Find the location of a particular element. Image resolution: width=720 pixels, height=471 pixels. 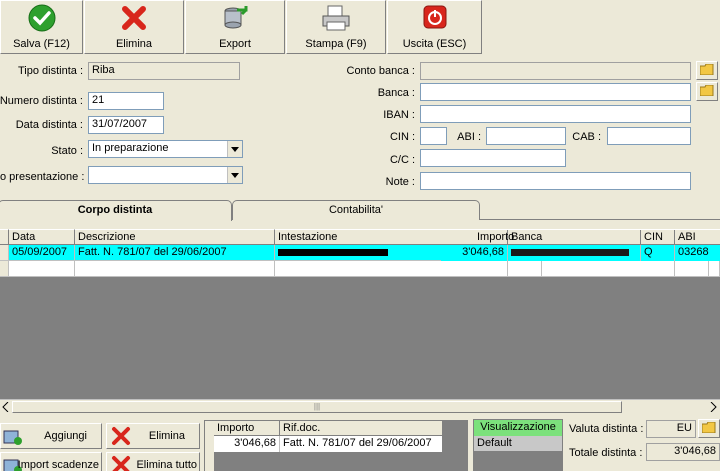

banca-label: Banca : is located at coordinates (396, 93).